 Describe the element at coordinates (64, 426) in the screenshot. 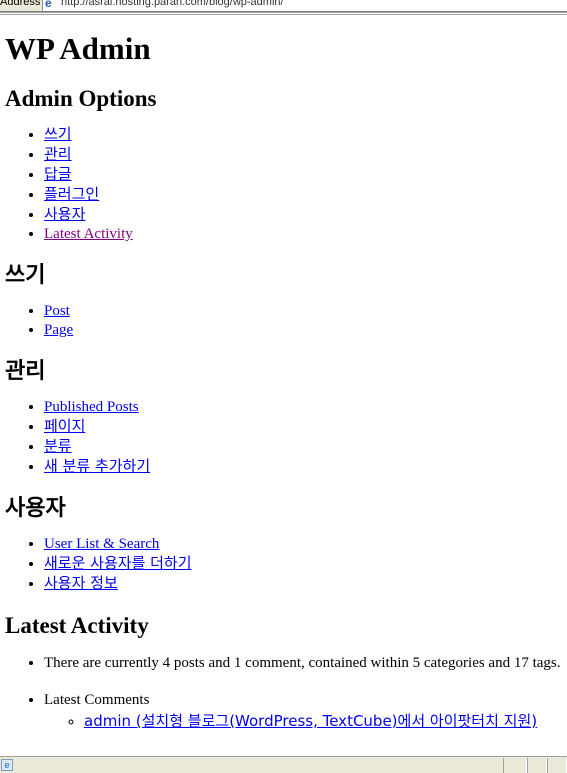

I see `pages-link: 페이지` at that location.